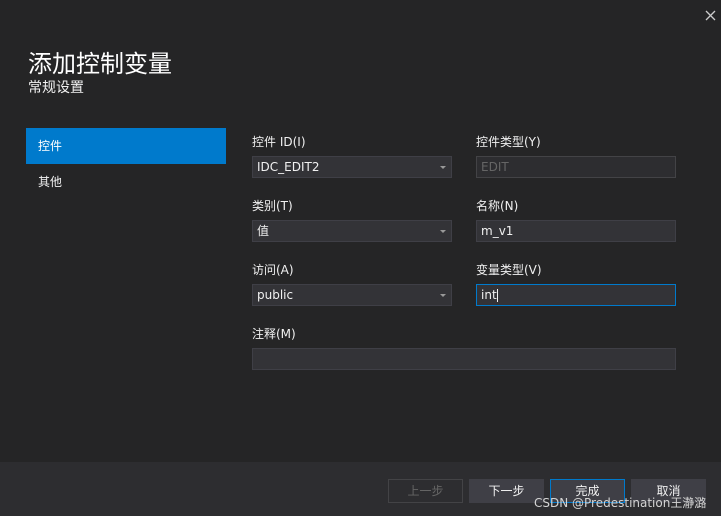 Image resolution: width=721 pixels, height=516 pixels. What do you see at coordinates (576, 295) in the screenshot?
I see `variable-type-input: int` at bounding box center [576, 295].